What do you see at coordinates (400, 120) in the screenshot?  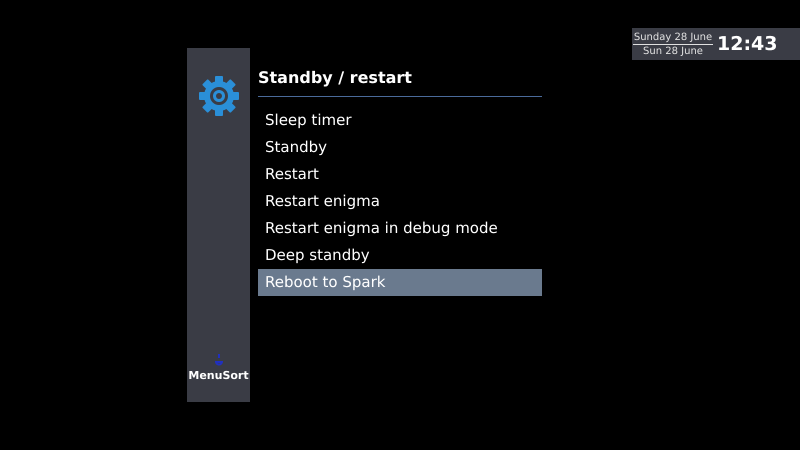 I see `menu-item: Sleep timer` at bounding box center [400, 120].